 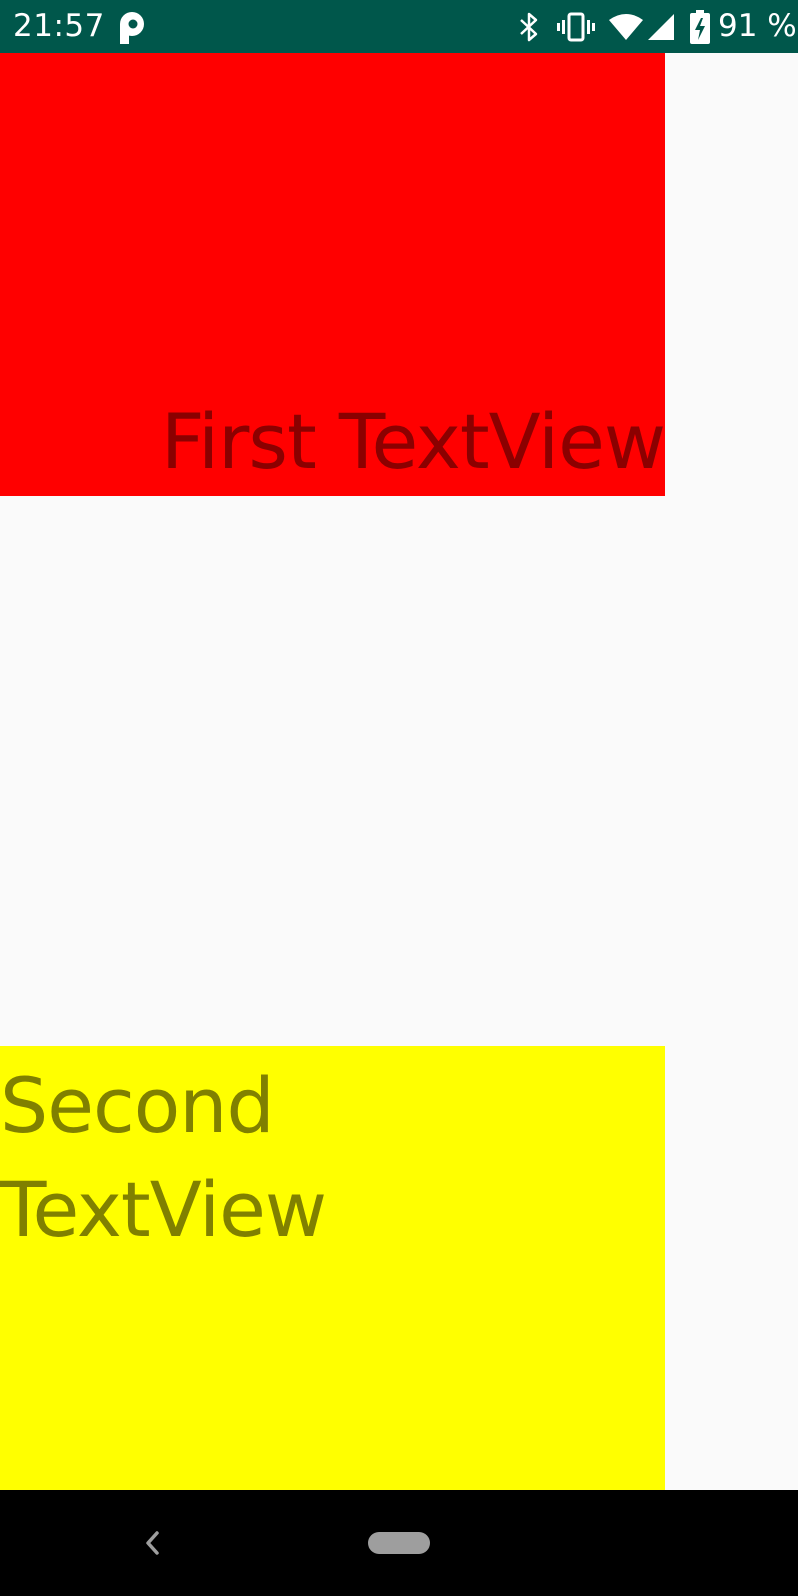 What do you see at coordinates (529, 27) in the screenshot?
I see `bluetooth-icon` at bounding box center [529, 27].